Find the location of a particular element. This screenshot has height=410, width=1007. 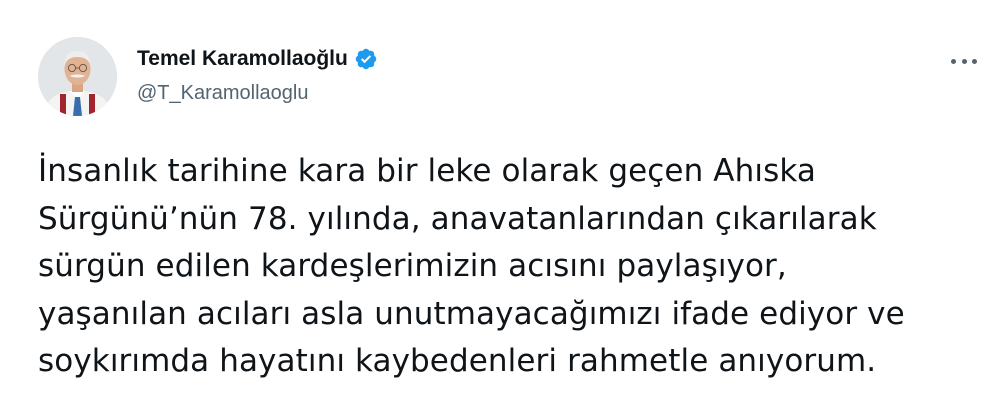

name-row: Temel Karamollaoğlu is located at coordinates (257, 59).